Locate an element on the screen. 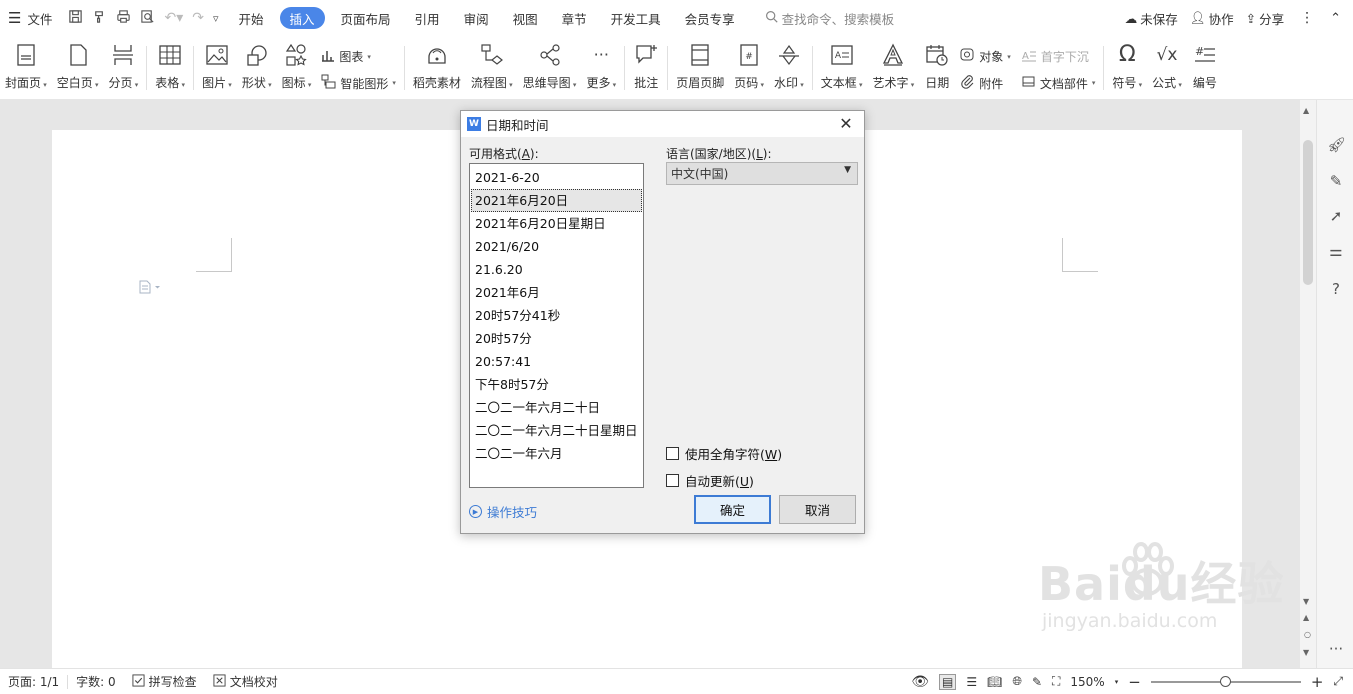 Image resolution: width=1353 pixels, height=694 pixels. fit-page-icon: ⛶ is located at coordinates (1056, 681).